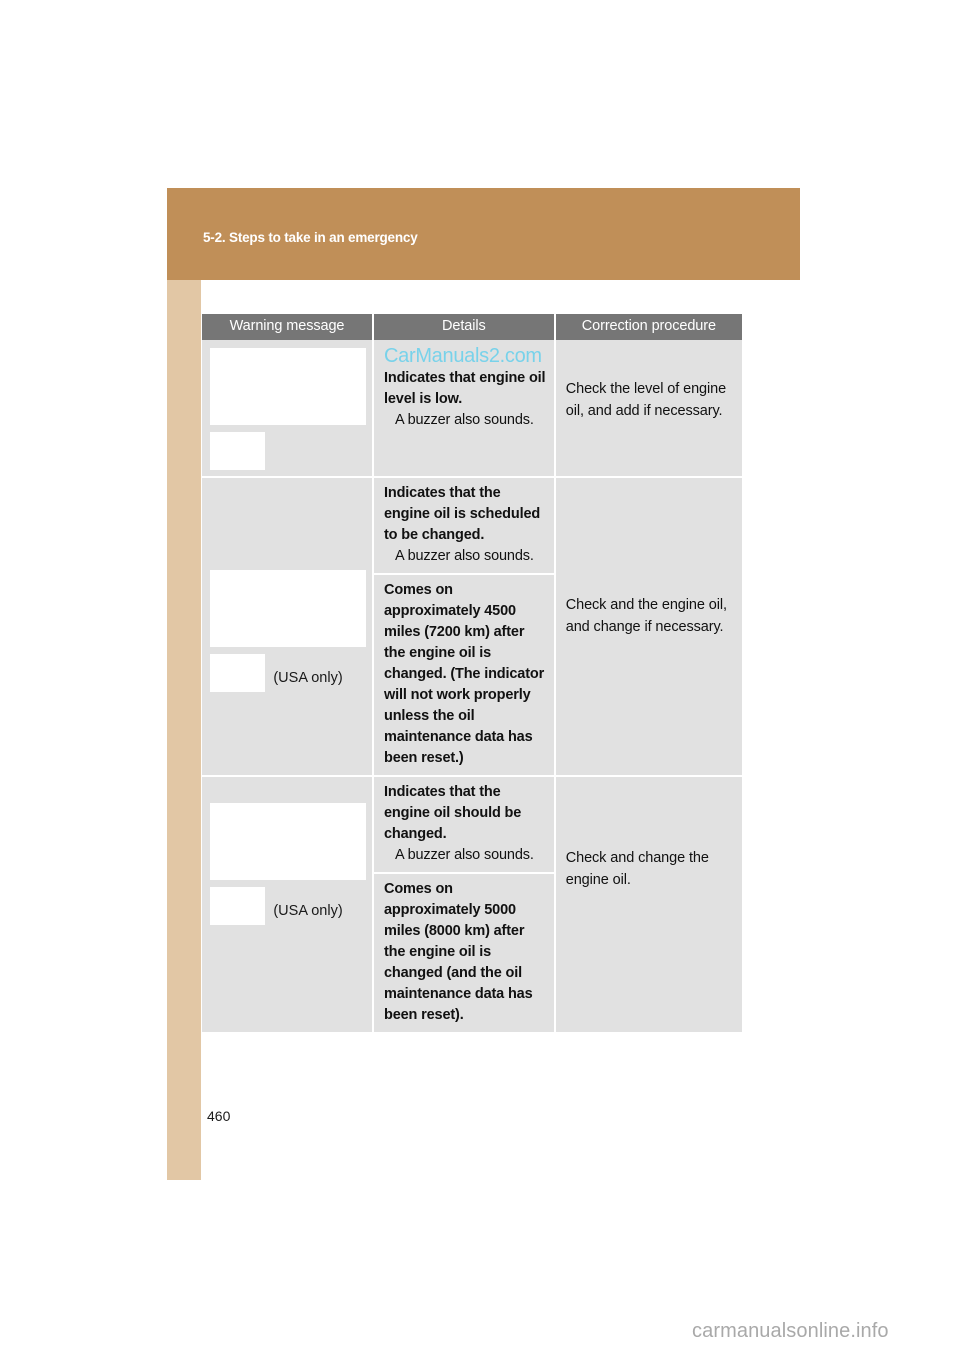  Describe the element at coordinates (237, 451) in the screenshot. I see `engine-oil-symbol-icon` at that location.